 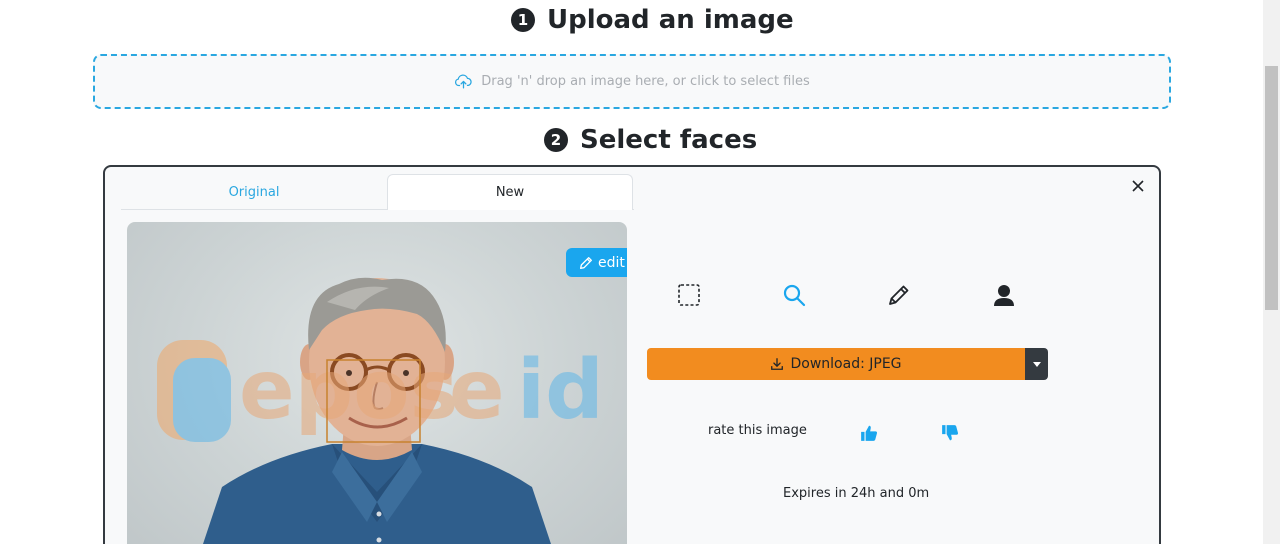 I want to click on person-icon, so click(x=1004, y=295).